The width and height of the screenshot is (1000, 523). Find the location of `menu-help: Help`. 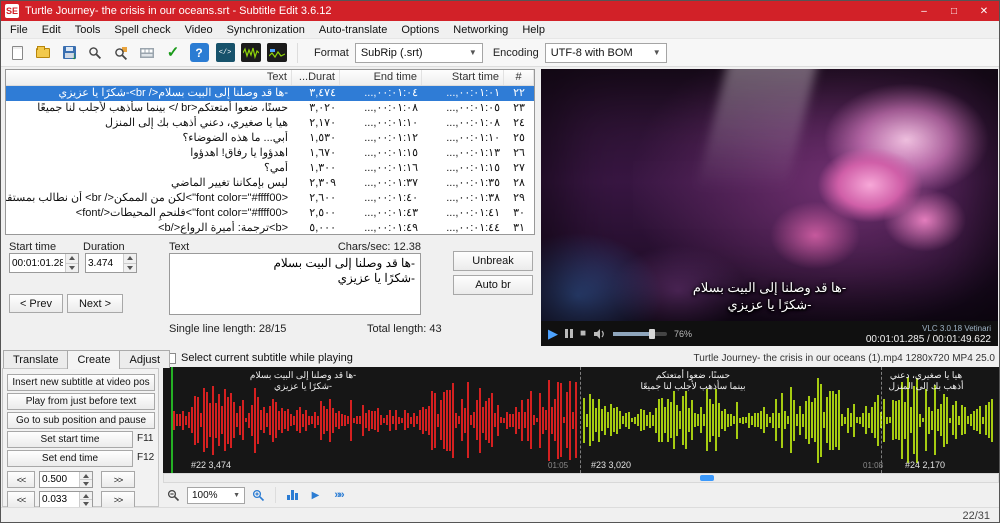

menu-help: Help is located at coordinates (533, 29).